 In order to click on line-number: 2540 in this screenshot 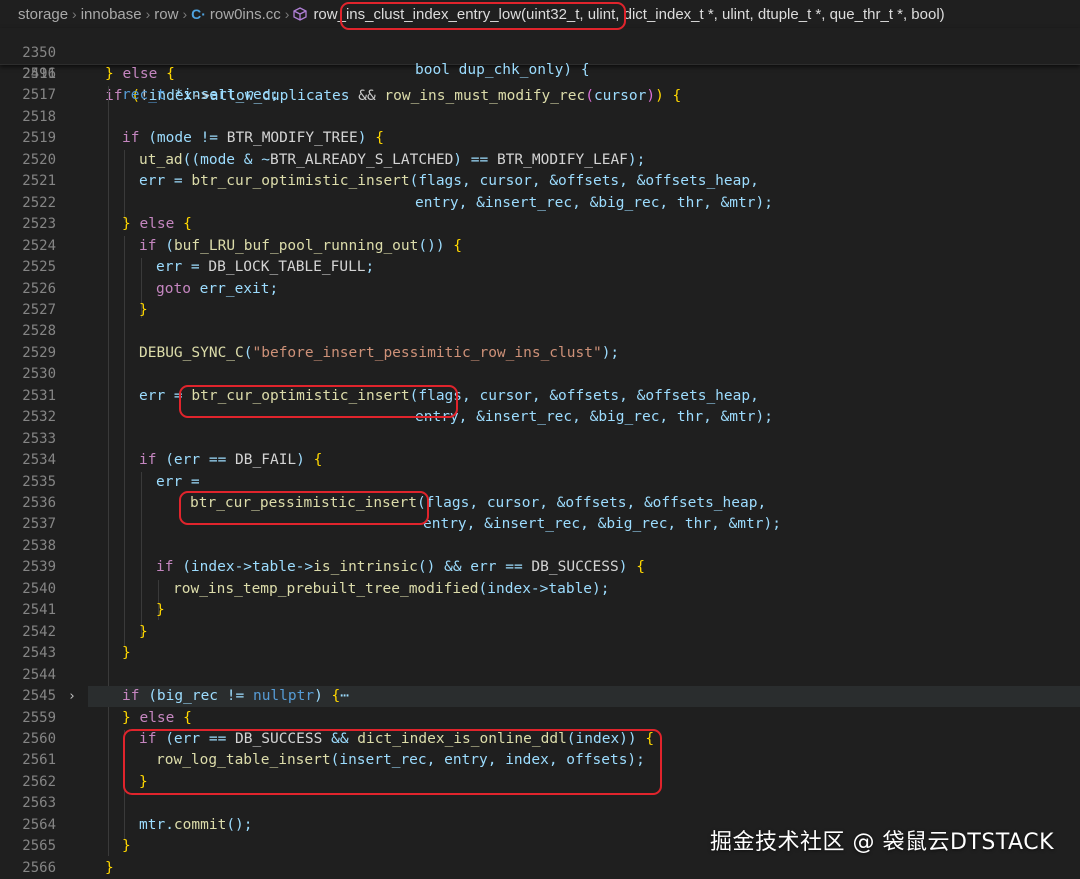, I will do `click(39, 588)`.